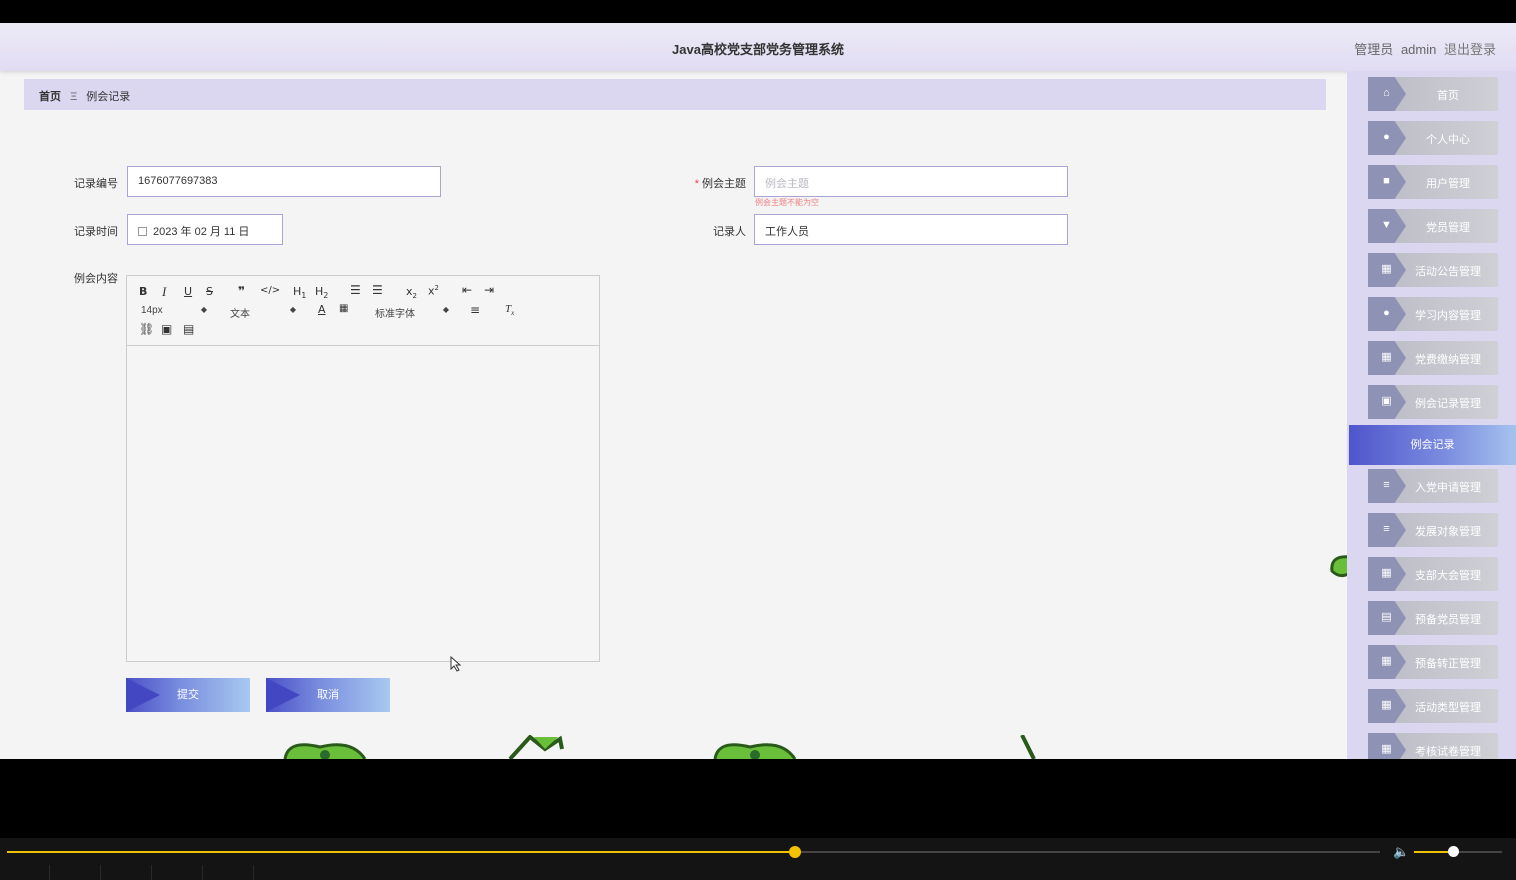  What do you see at coordinates (96, 279) in the screenshot?
I see `content-label: 例会内容` at bounding box center [96, 279].